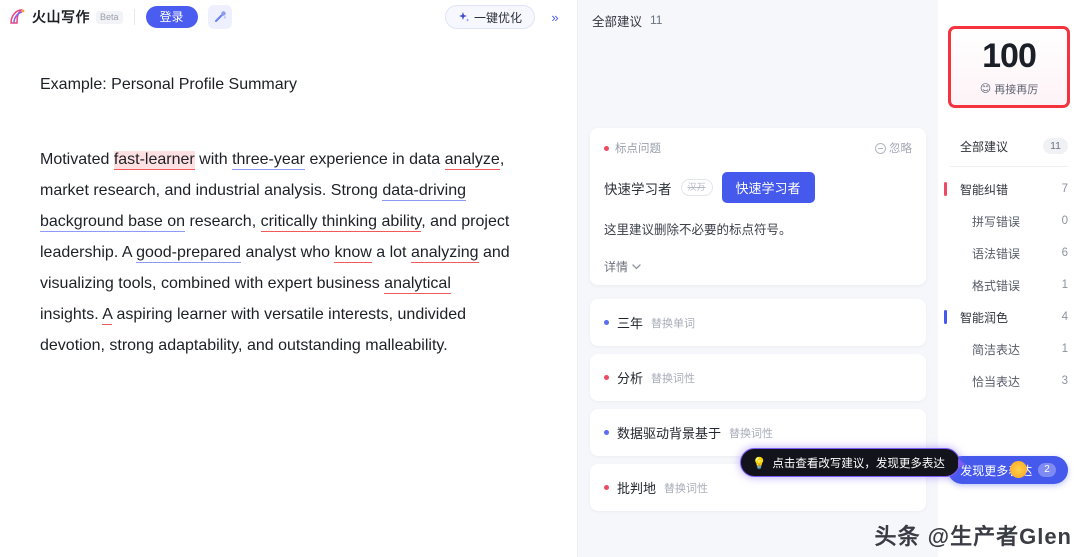 Image resolution: width=1080 pixels, height=557 pixels. I want to click on replacement-row: 快速学习者 汉万 快速学习者, so click(758, 187).